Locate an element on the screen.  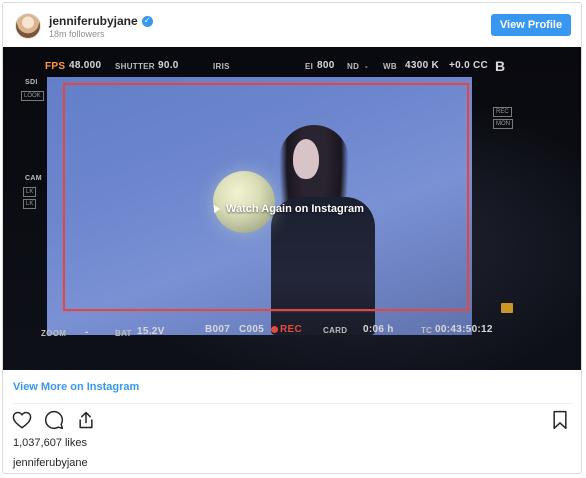
caption-username: jenniferubyjane is located at coordinates (50, 463).